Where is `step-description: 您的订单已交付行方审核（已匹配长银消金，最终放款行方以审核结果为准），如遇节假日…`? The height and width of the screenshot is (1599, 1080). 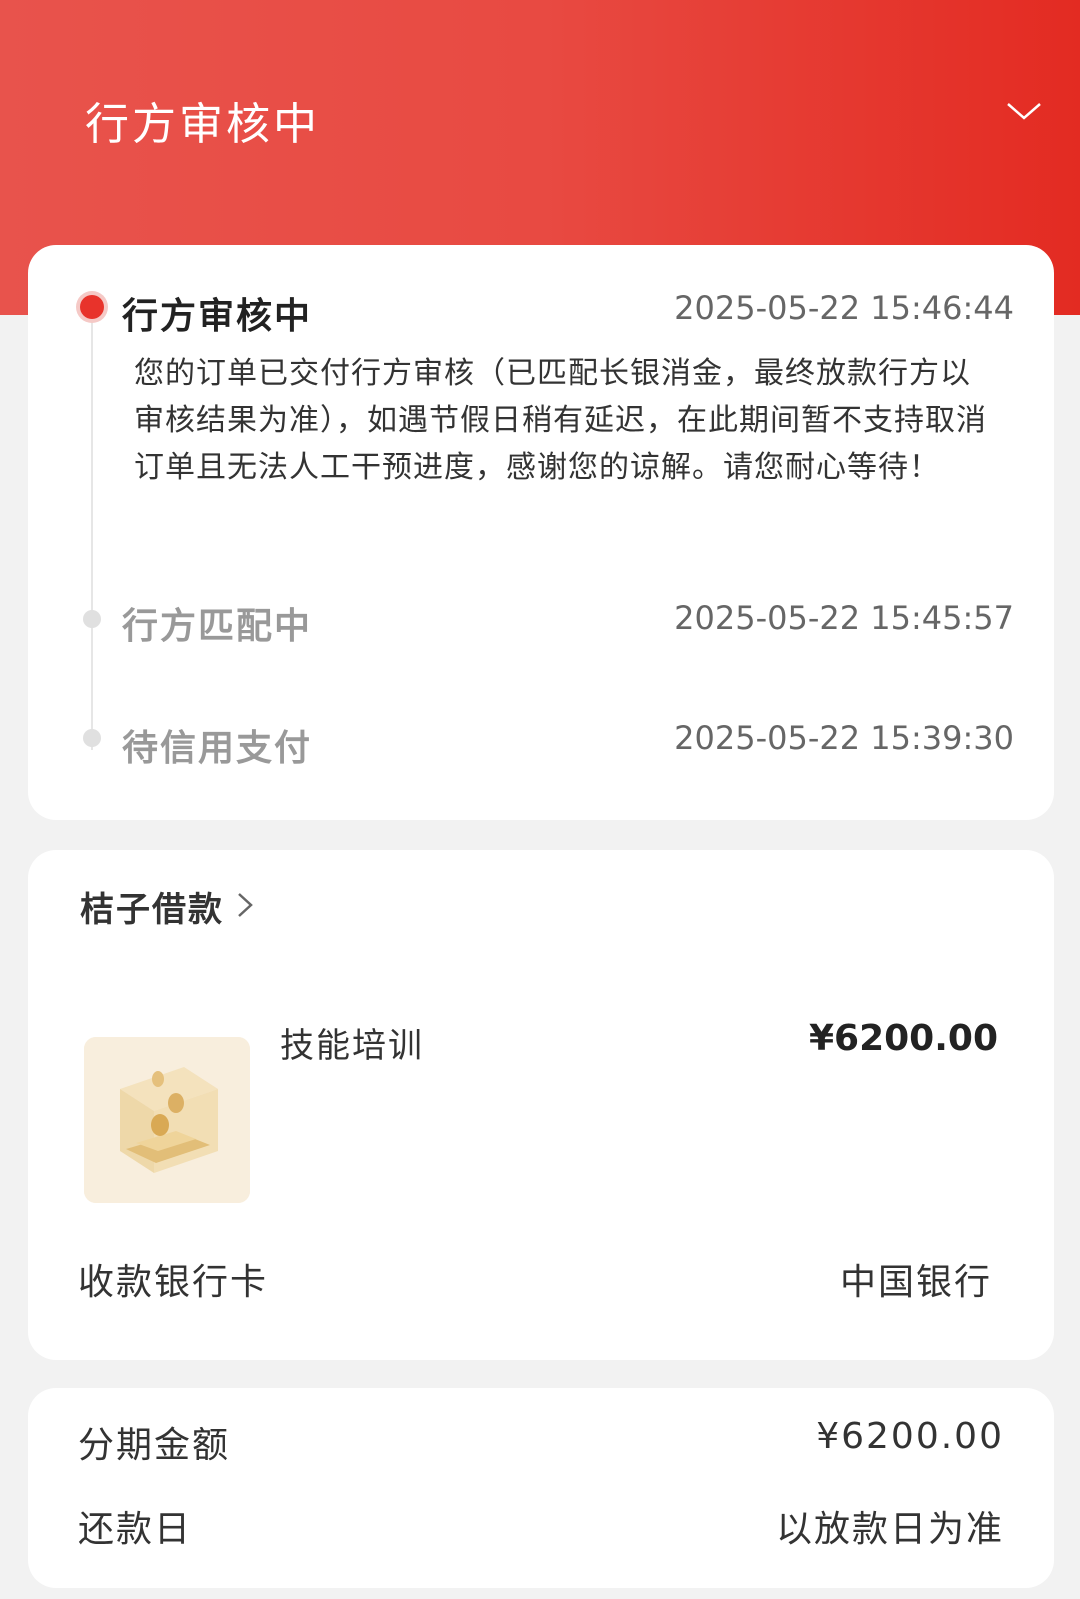 step-description: 您的订单已交付行方审核（已匹配长银消金，最终放款行方以审核结果为准），如遇节假日… is located at coordinates (560, 420).